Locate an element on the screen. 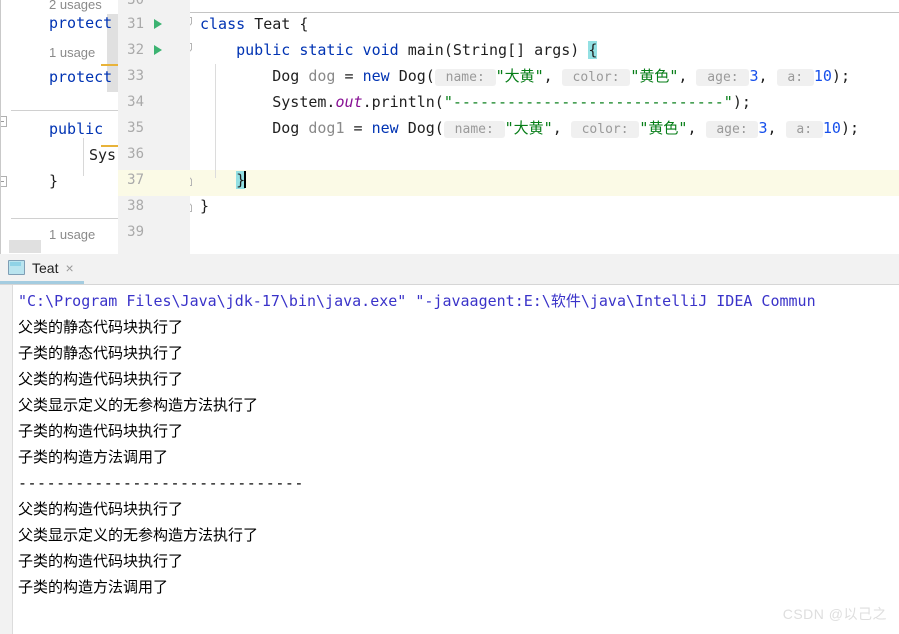 Image resolution: width=899 pixels, height=634 pixels. bg-code-fragment: } is located at coordinates (54, 181).